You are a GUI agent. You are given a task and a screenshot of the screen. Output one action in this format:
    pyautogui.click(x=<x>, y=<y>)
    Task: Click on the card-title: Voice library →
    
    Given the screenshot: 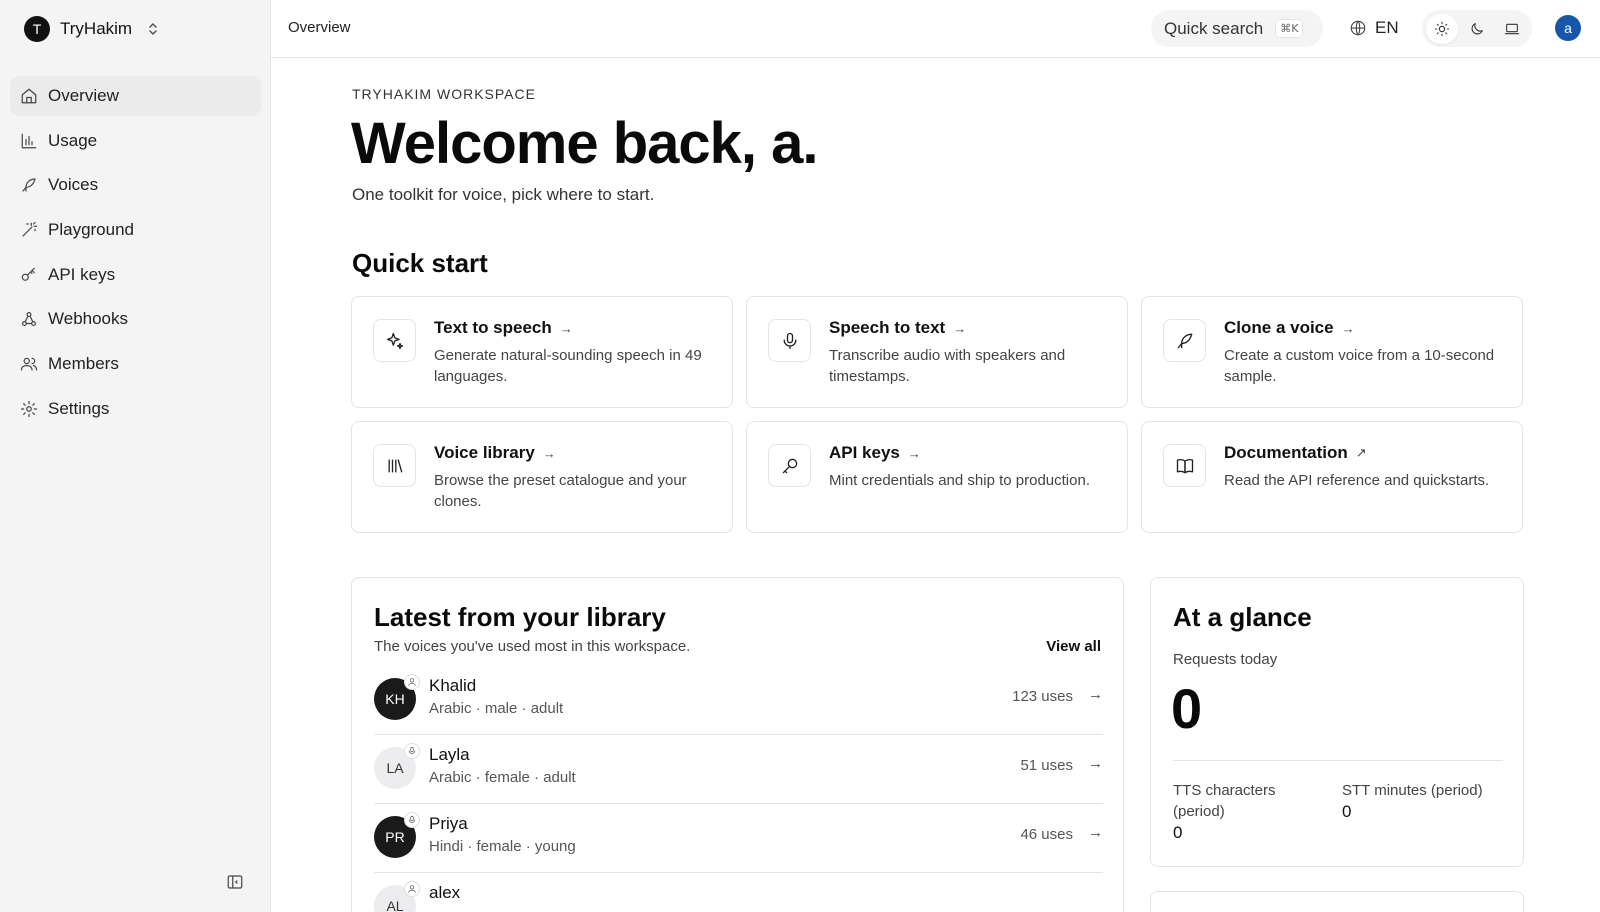 What is the action you would take?
    pyautogui.click(x=495, y=453)
    